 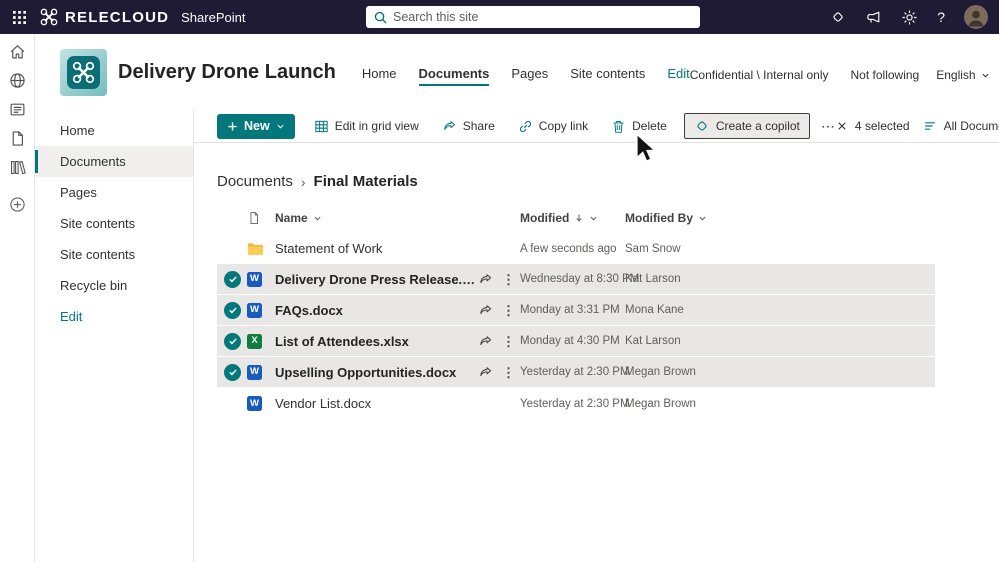 I want to click on library-icon, so click(x=17, y=167).